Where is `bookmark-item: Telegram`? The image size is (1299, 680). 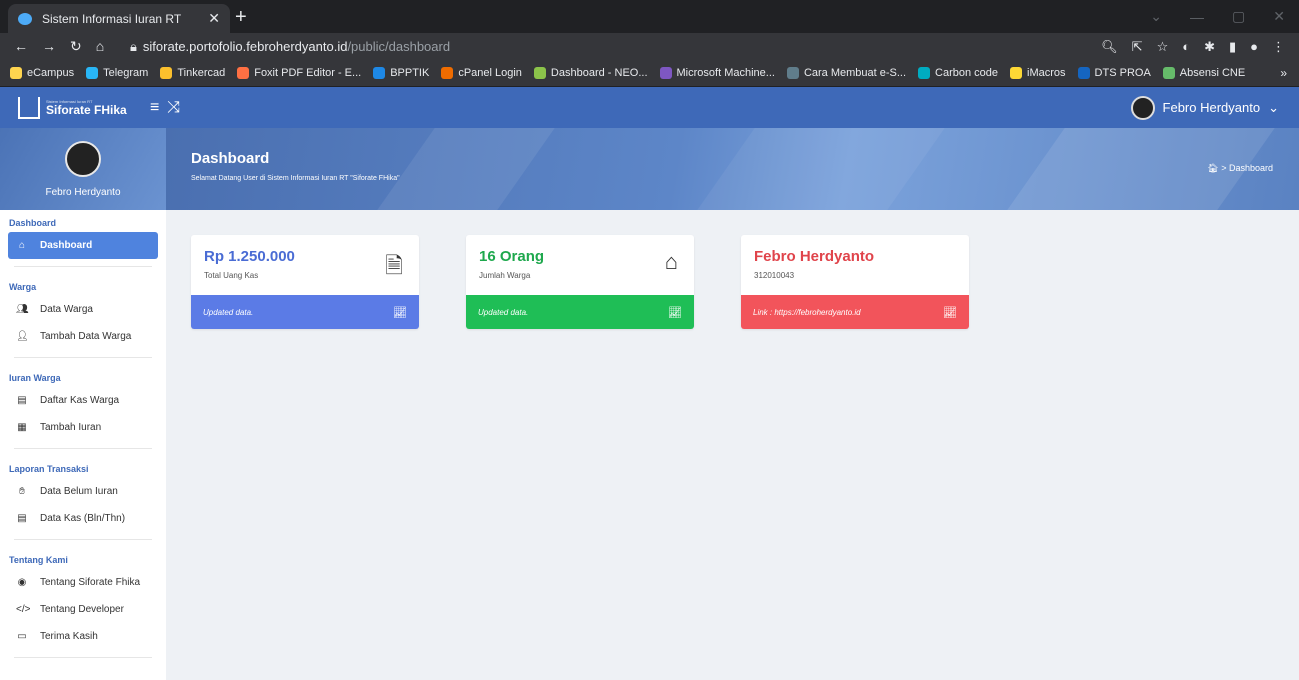
bookmark-item: Telegram is located at coordinates (117, 73).